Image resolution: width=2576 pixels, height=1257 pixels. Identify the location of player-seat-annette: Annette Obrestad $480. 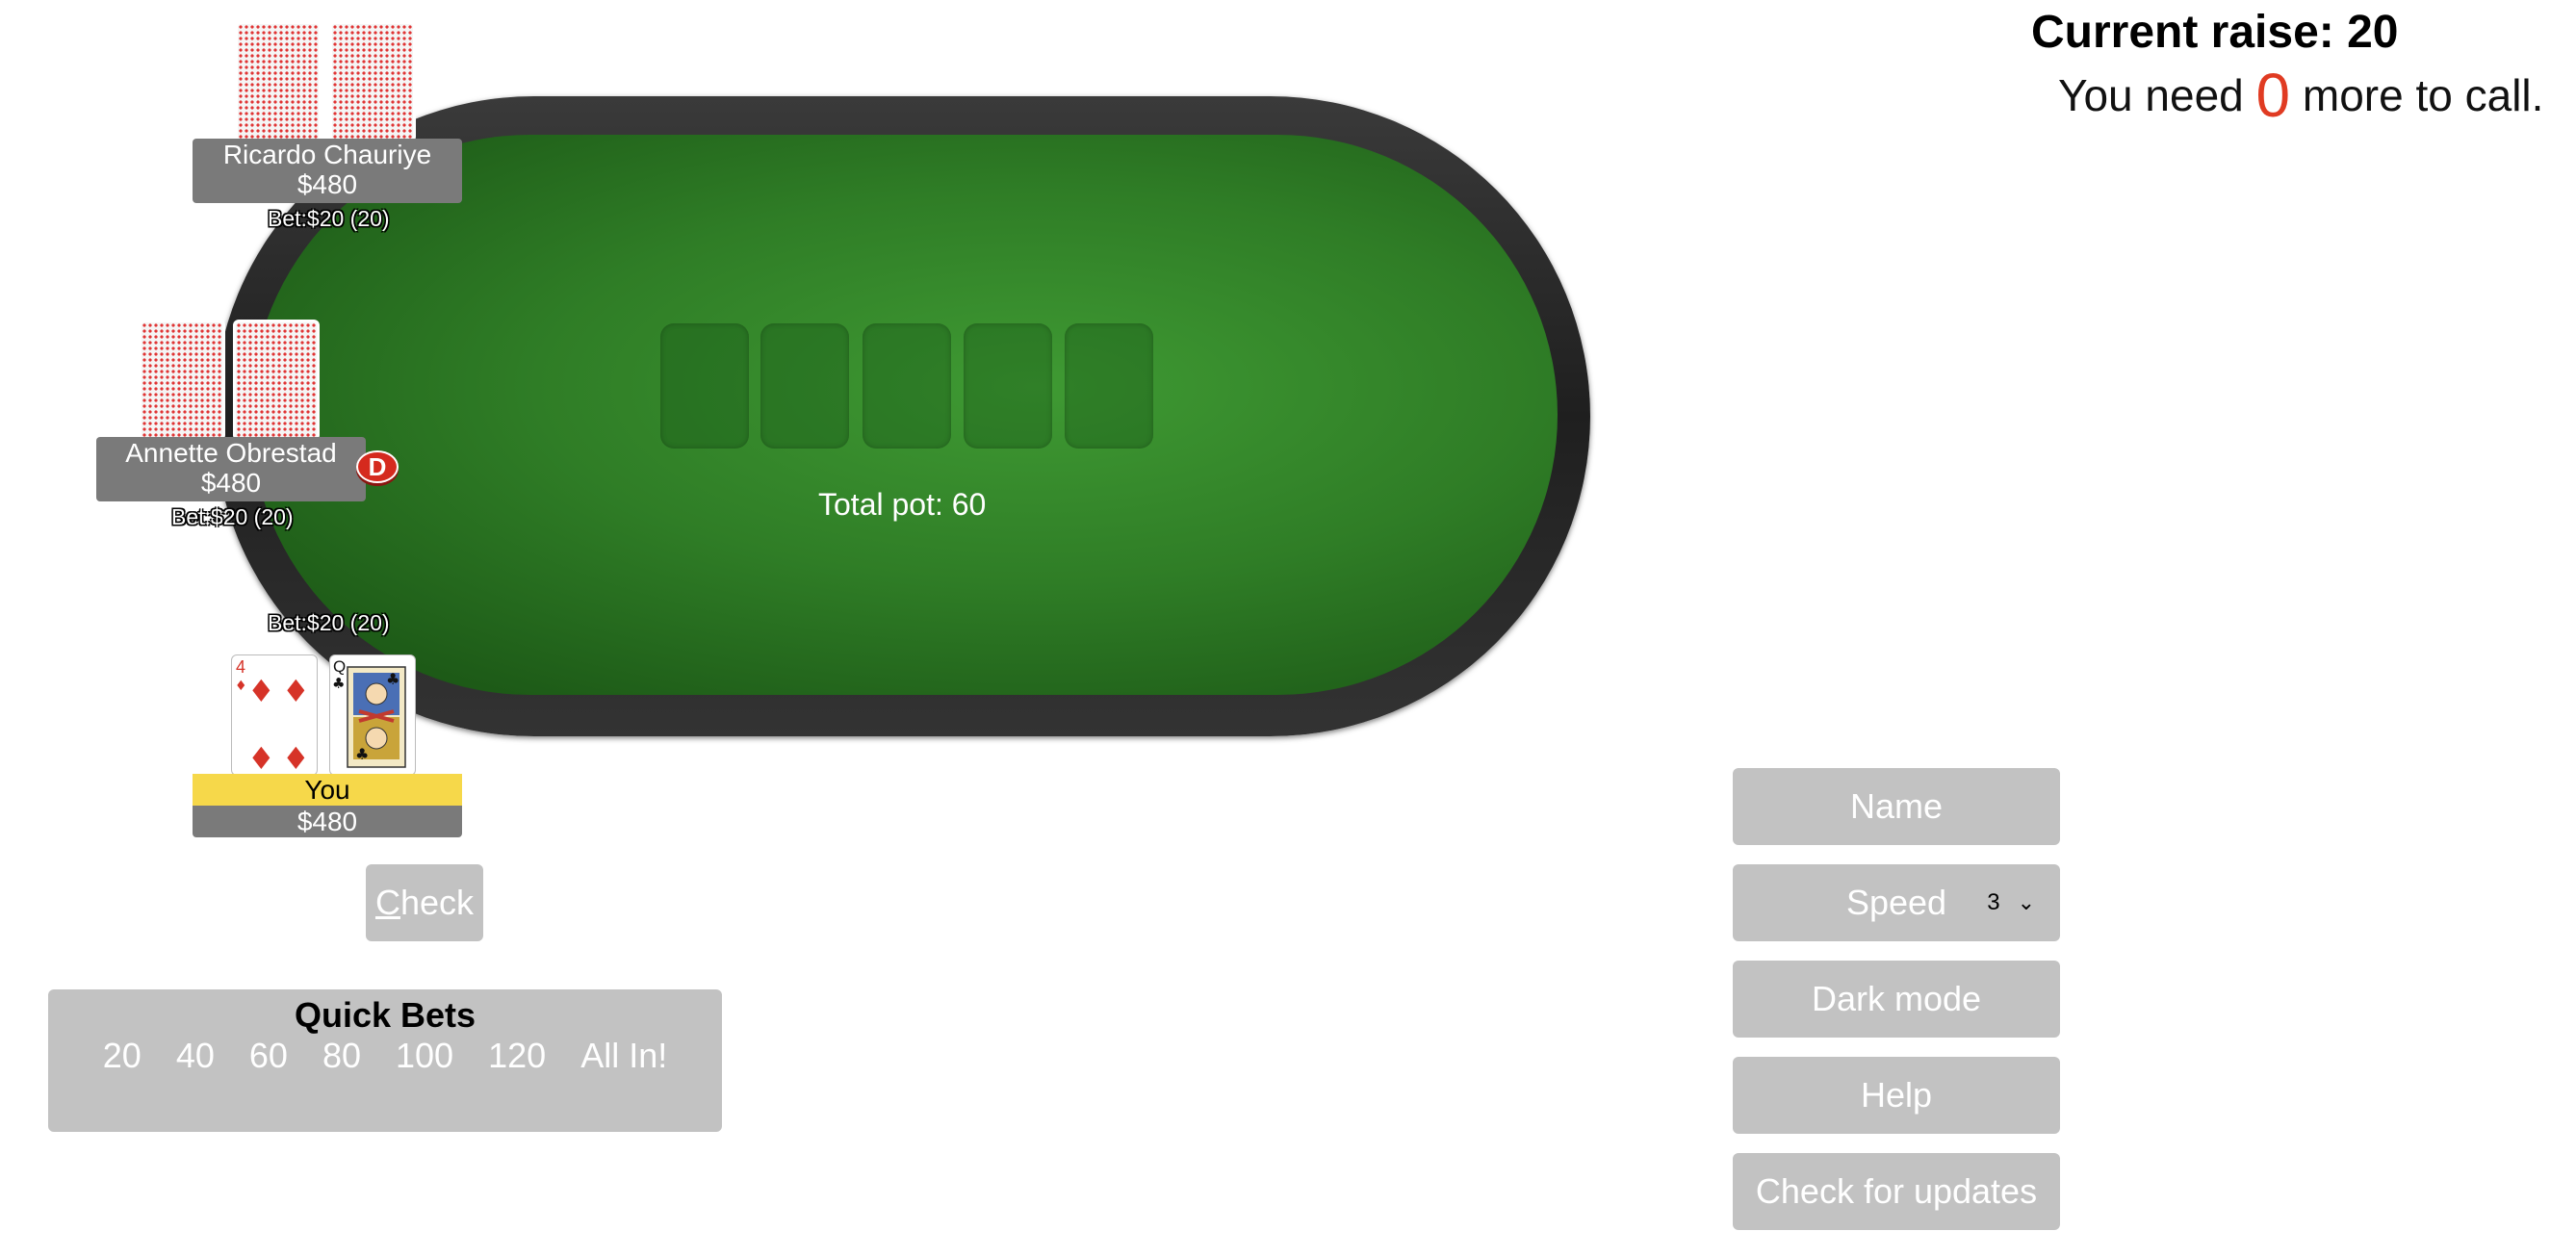
(231, 469).